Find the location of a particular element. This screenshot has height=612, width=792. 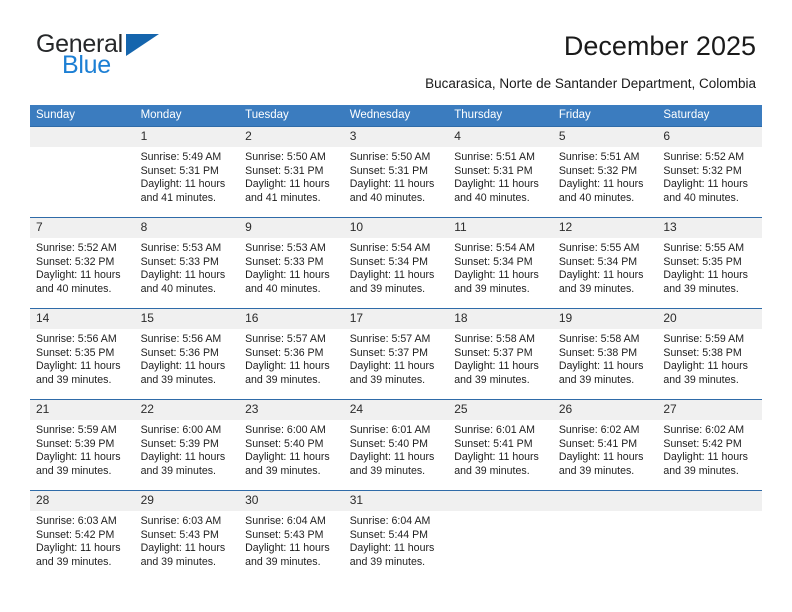

weekday-header-wednesday: Wednesday is located at coordinates (396, 116).